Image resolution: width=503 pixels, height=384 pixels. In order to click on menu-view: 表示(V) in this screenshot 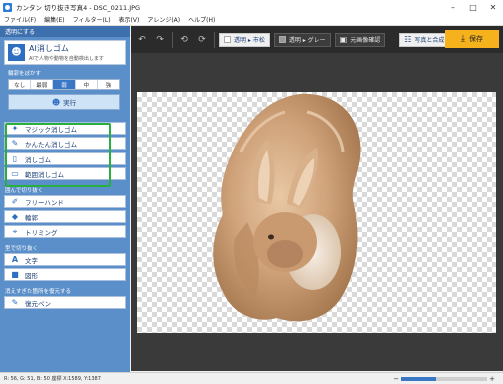, I will do `click(129, 19)`.